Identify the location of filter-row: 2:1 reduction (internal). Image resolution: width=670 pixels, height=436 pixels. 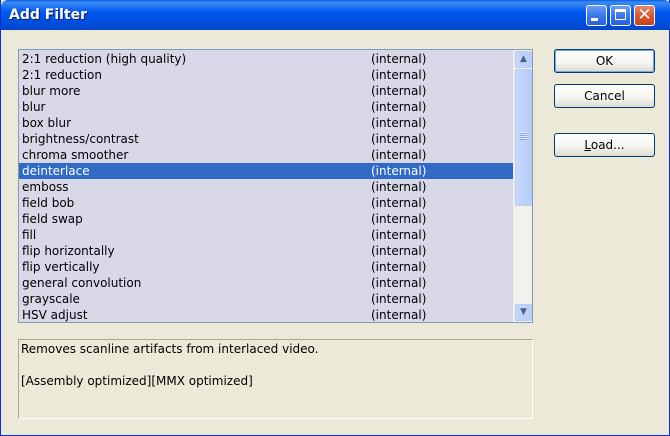
(266, 75).